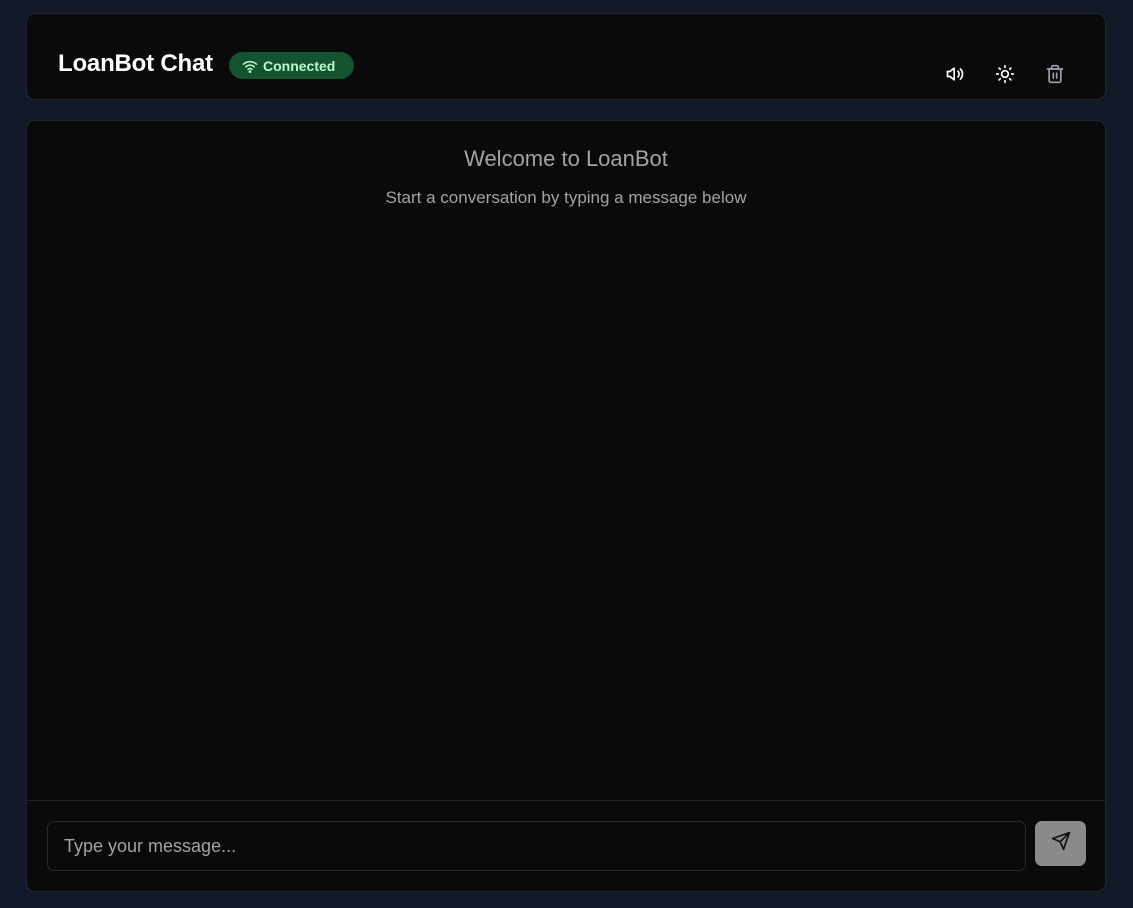 Image resolution: width=1133 pixels, height=908 pixels. I want to click on welcome-title: Welcome to LoanBot, so click(566, 158).